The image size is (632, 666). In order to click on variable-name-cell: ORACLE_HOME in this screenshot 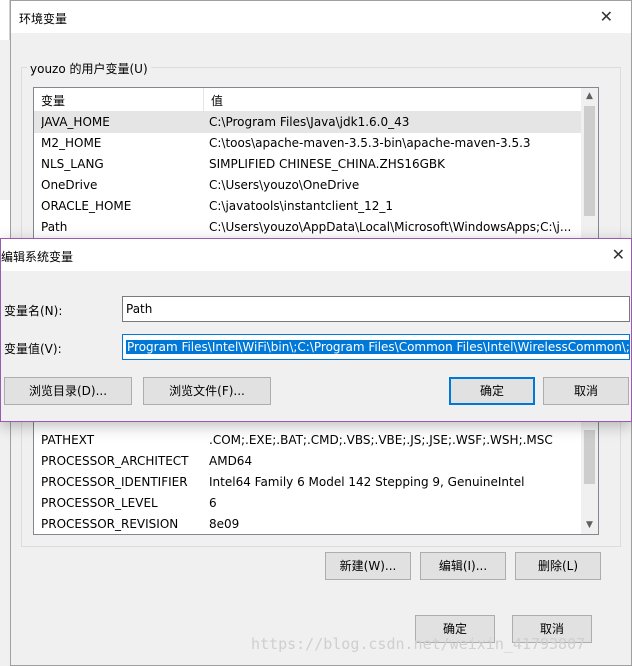, I will do `click(86, 206)`.